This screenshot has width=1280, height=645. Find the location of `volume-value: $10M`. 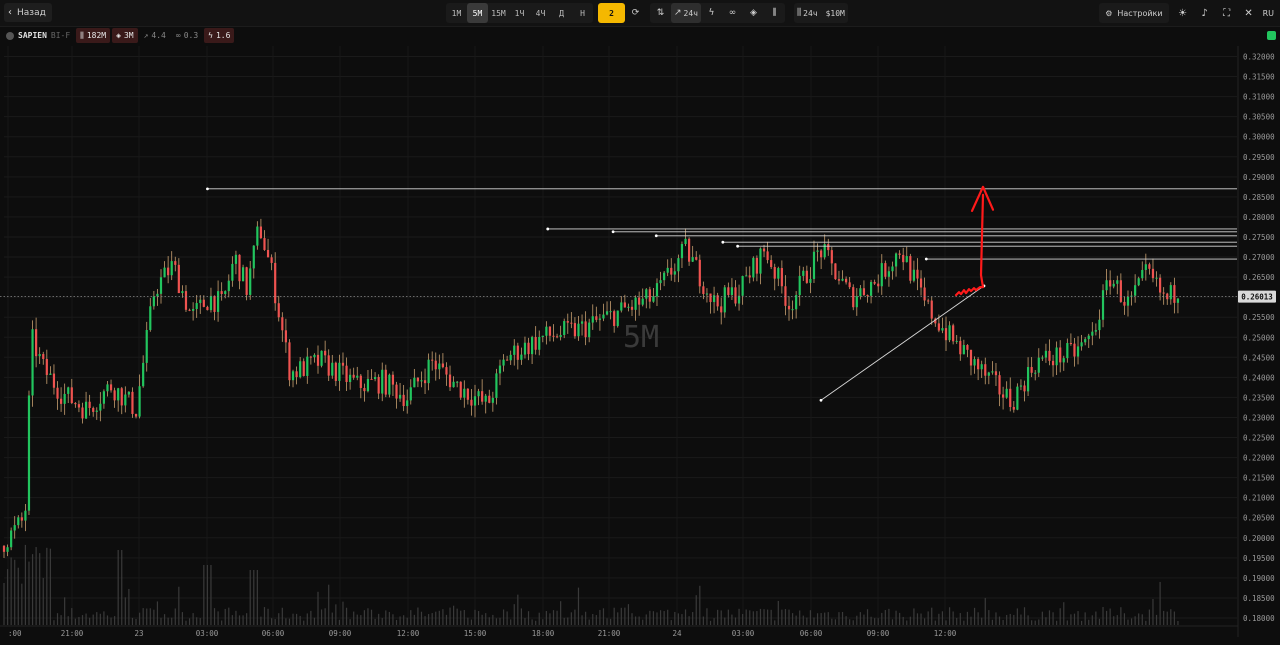

volume-value: $10M is located at coordinates (834, 13).